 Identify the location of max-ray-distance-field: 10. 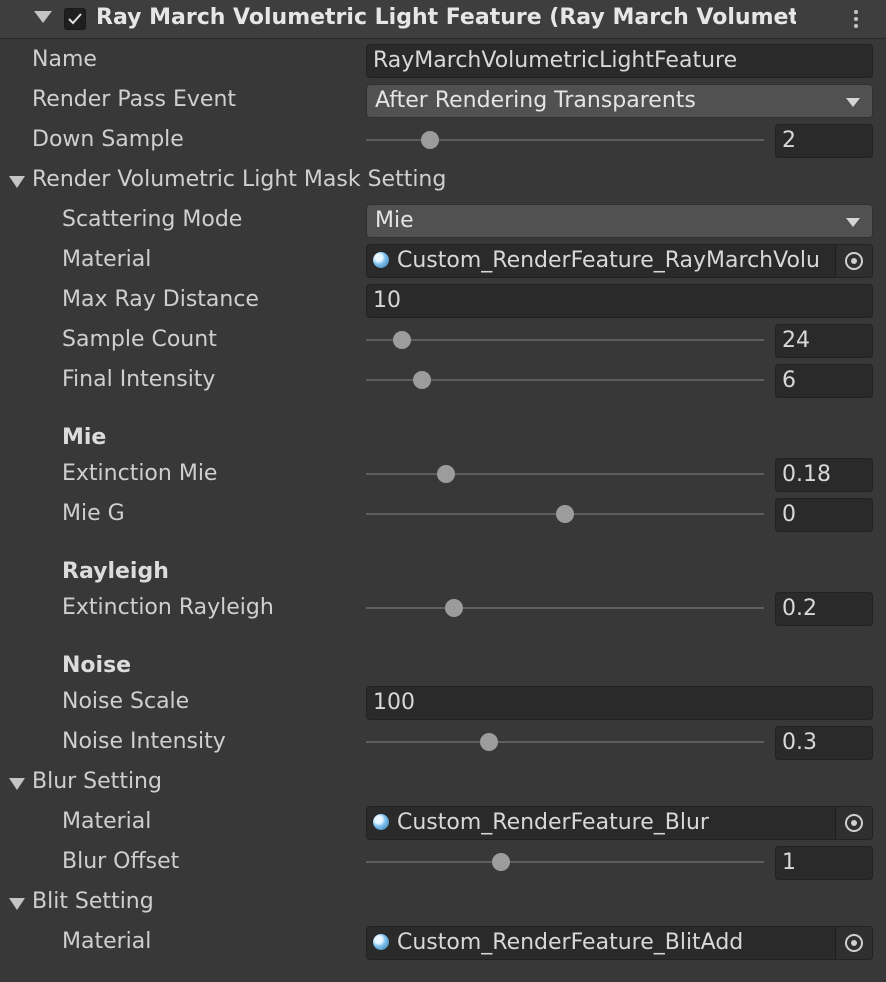
(619, 301).